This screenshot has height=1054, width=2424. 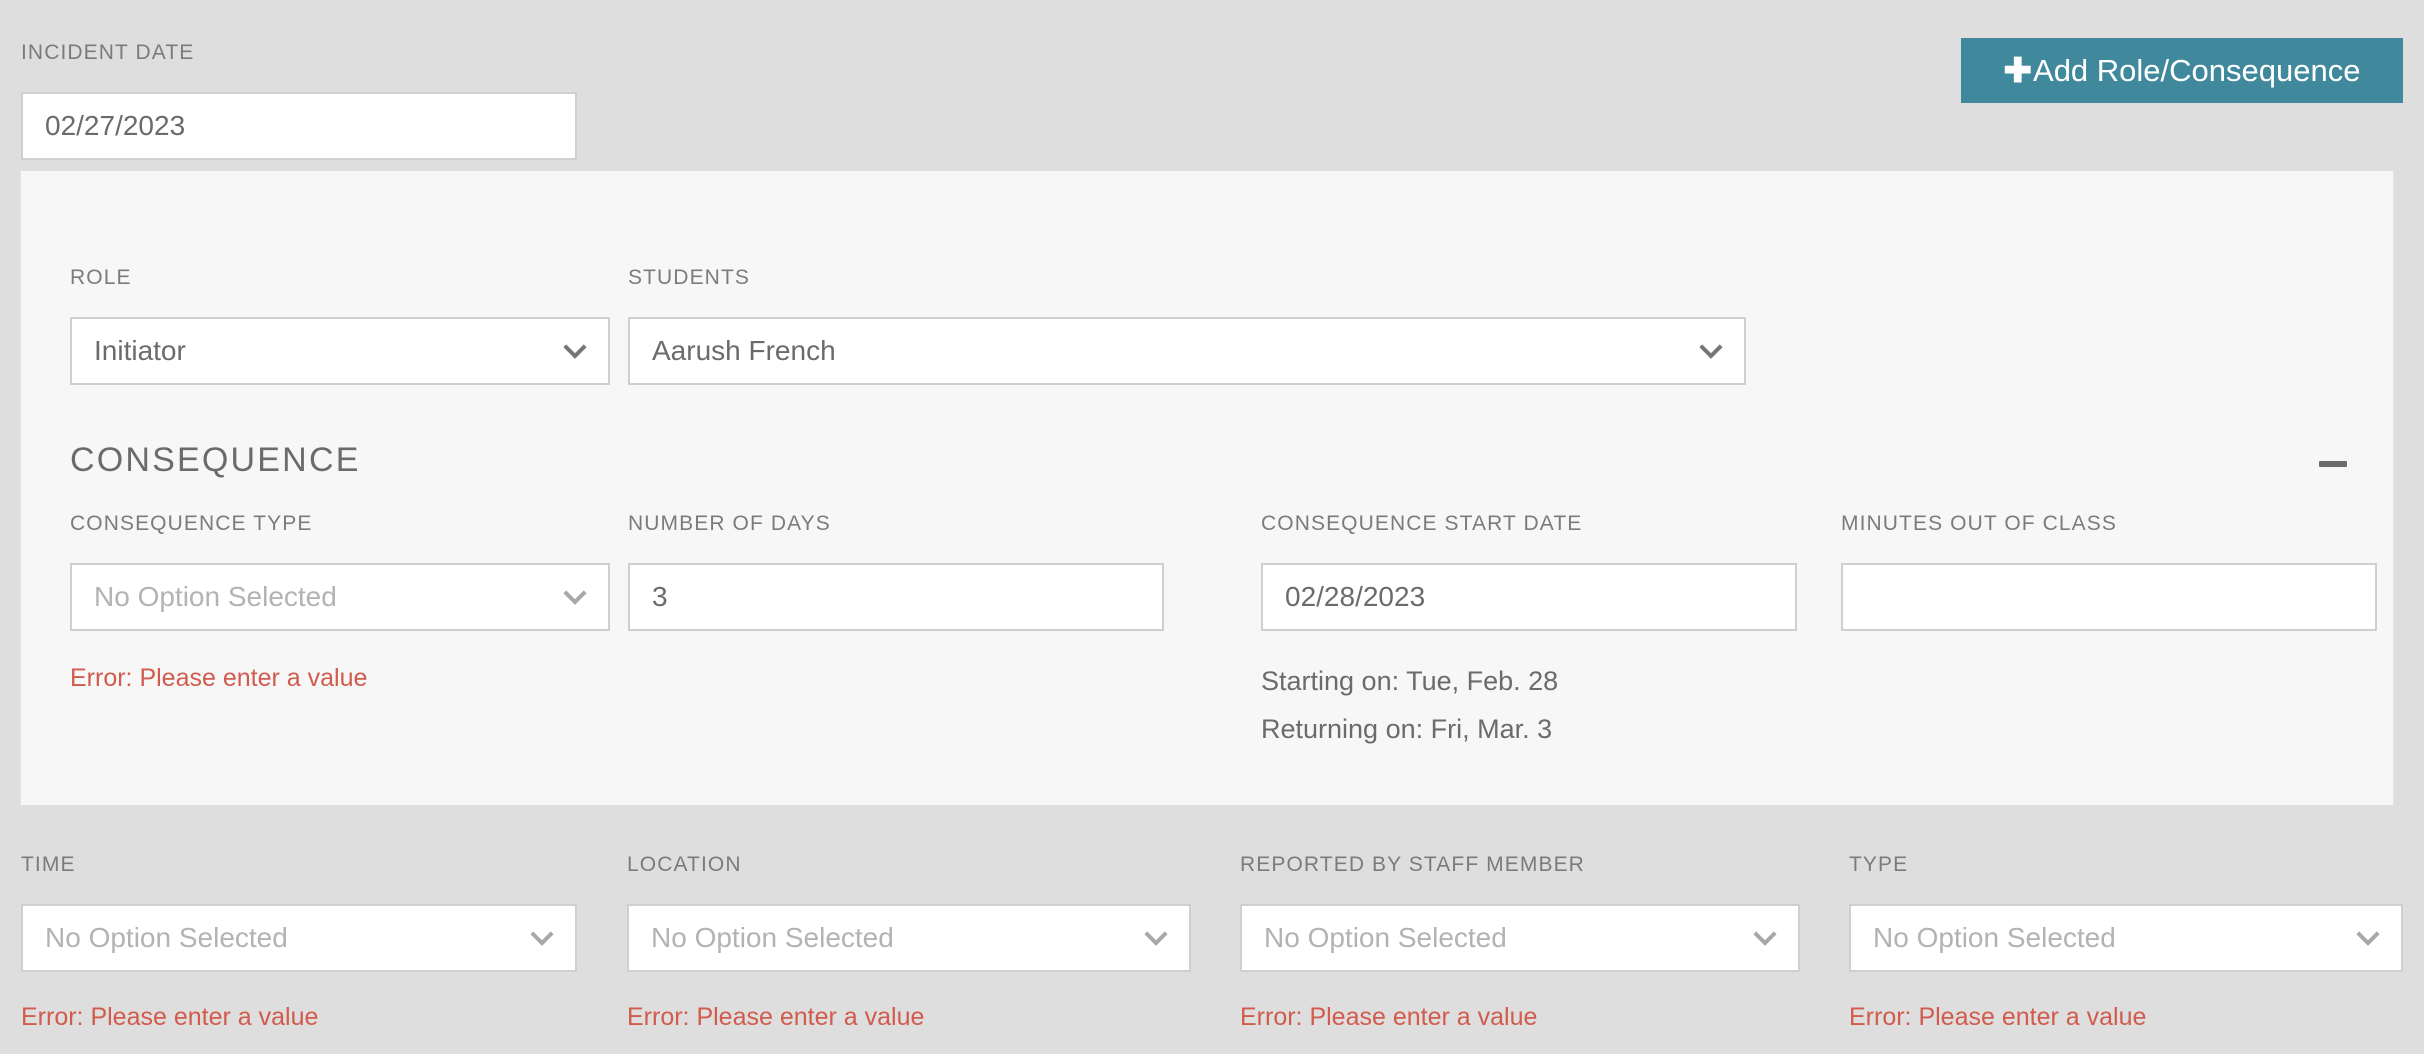 I want to click on minutes-out-of-class-label: MINUTES OUT OF CLASS, so click(x=1979, y=523).